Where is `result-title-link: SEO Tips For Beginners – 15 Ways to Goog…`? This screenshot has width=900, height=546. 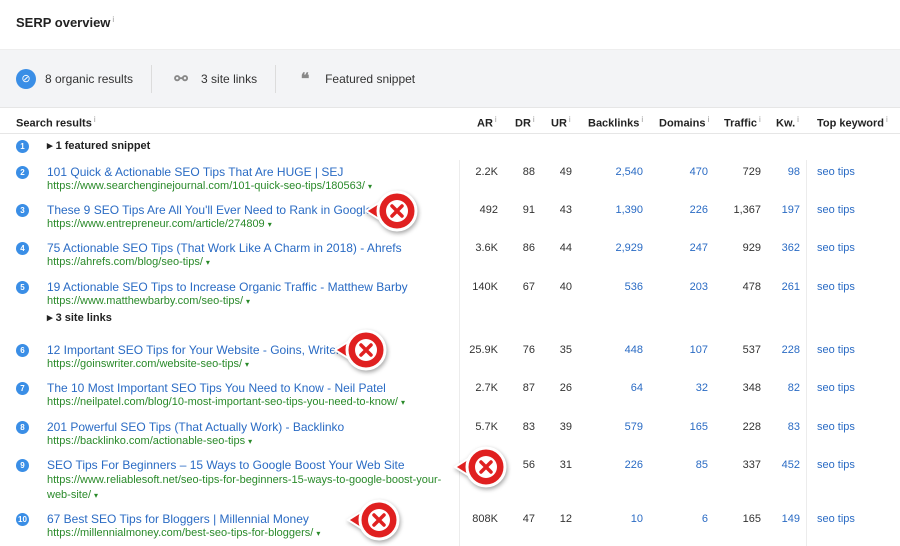 result-title-link: SEO Tips For Beginners – 15 Ways to Goog… is located at coordinates (226, 465).